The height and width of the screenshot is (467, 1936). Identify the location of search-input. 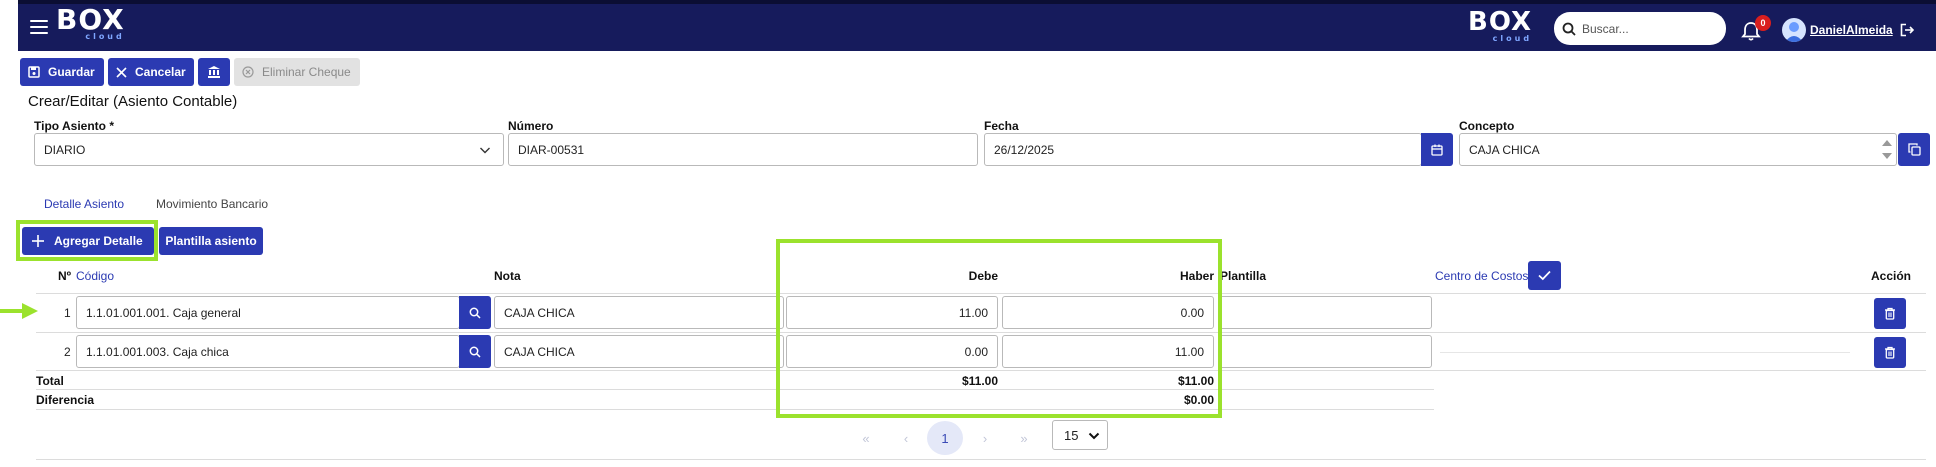
(1642, 28).